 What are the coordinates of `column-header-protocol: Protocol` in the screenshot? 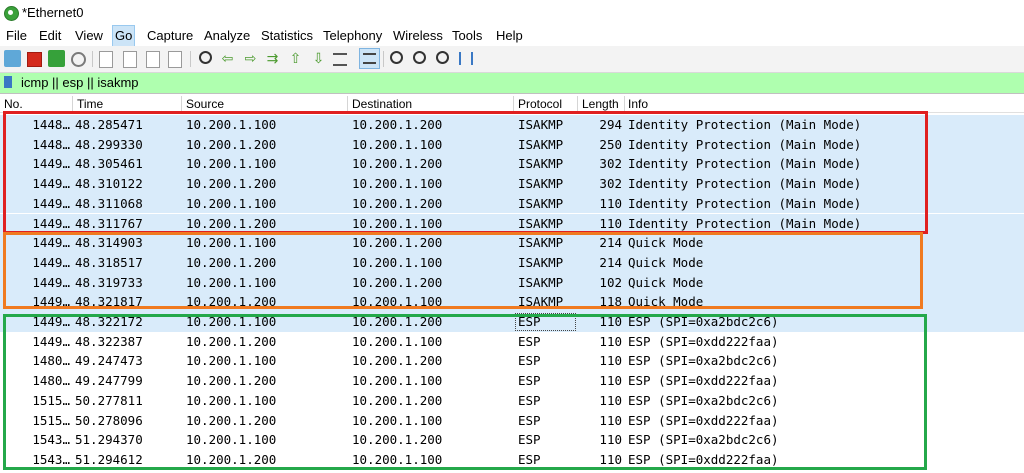 It's located at (540, 104).